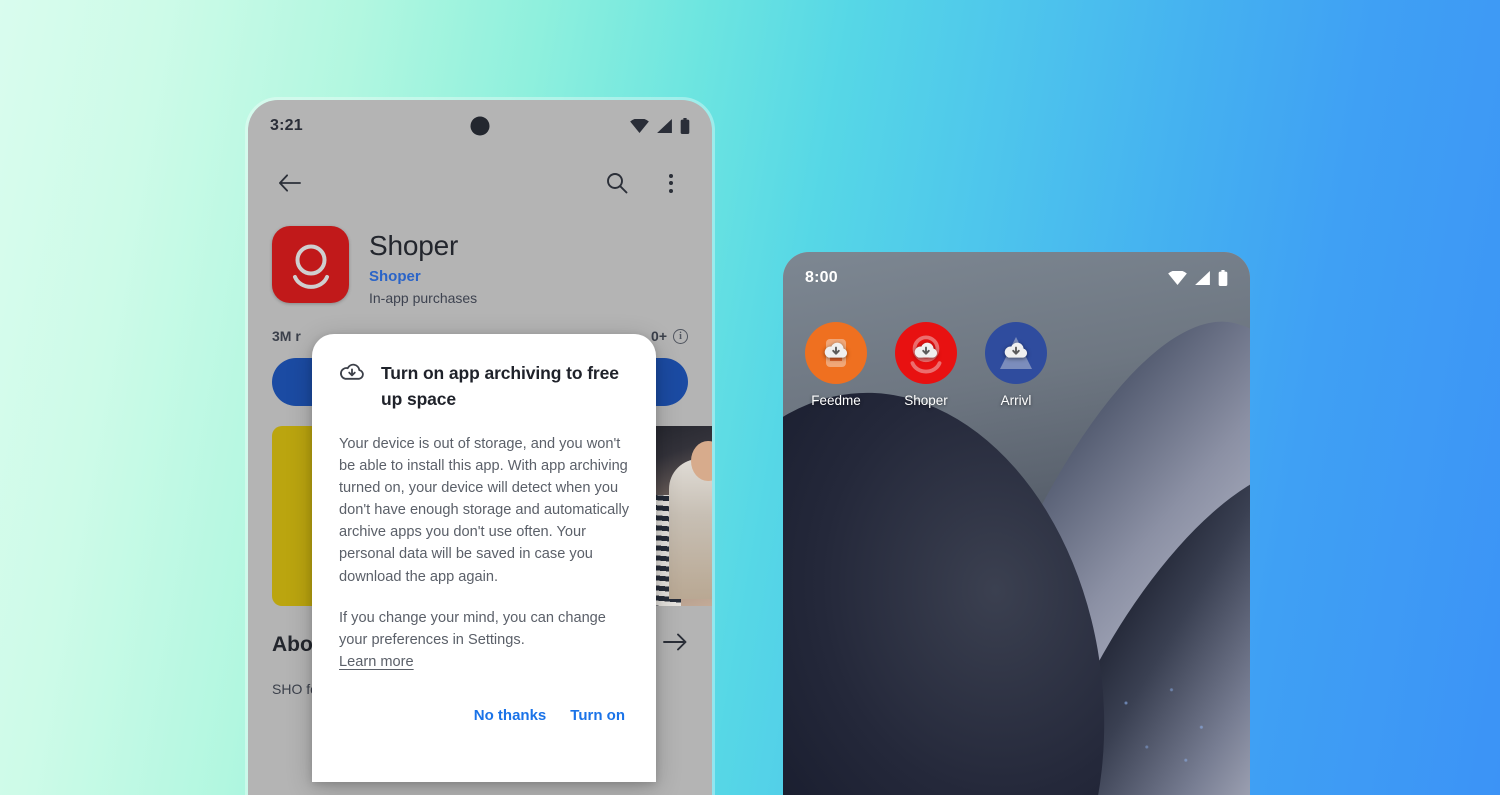 The height and width of the screenshot is (795, 1500). I want to click on more-vert-icon, so click(671, 183).